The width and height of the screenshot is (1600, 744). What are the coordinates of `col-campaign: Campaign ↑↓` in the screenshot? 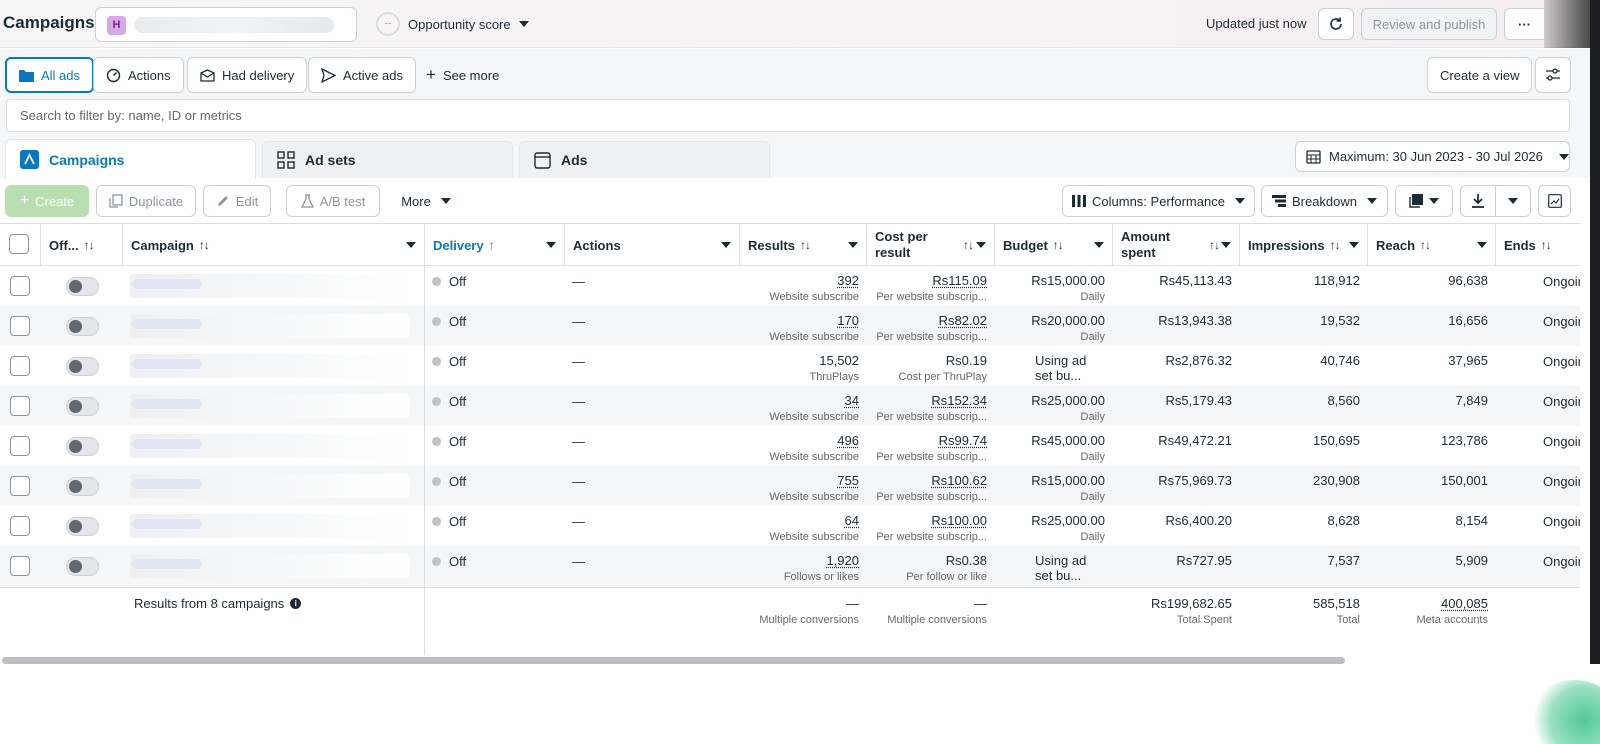 It's located at (274, 245).